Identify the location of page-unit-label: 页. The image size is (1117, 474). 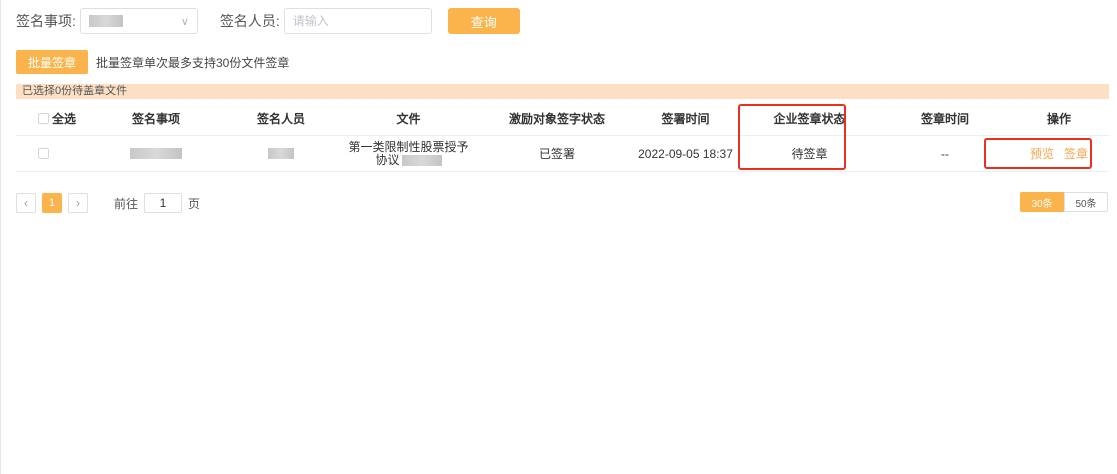
(194, 203).